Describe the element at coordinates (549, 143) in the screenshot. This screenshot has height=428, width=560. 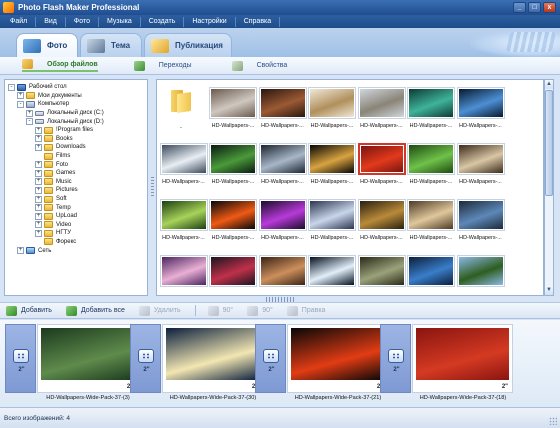
I see `scroll-thumb` at that location.